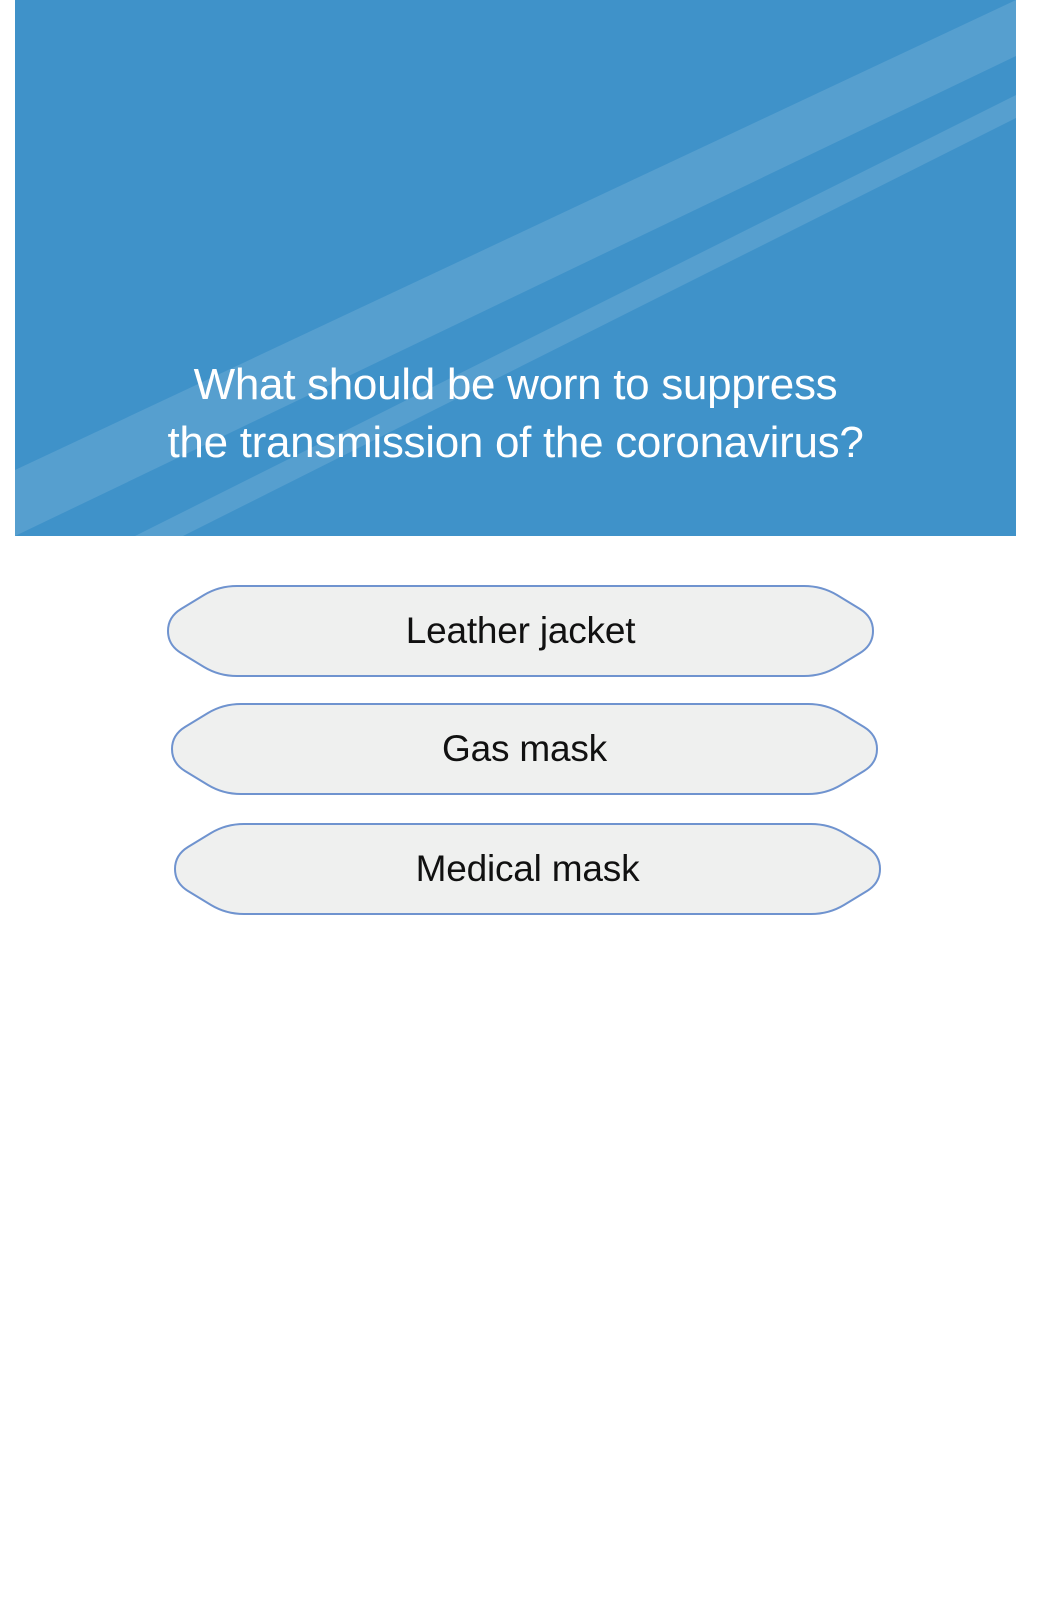 The width and height of the screenshot is (1040, 1605). I want to click on answer-option-gas-mask: Gas mask, so click(524, 749).